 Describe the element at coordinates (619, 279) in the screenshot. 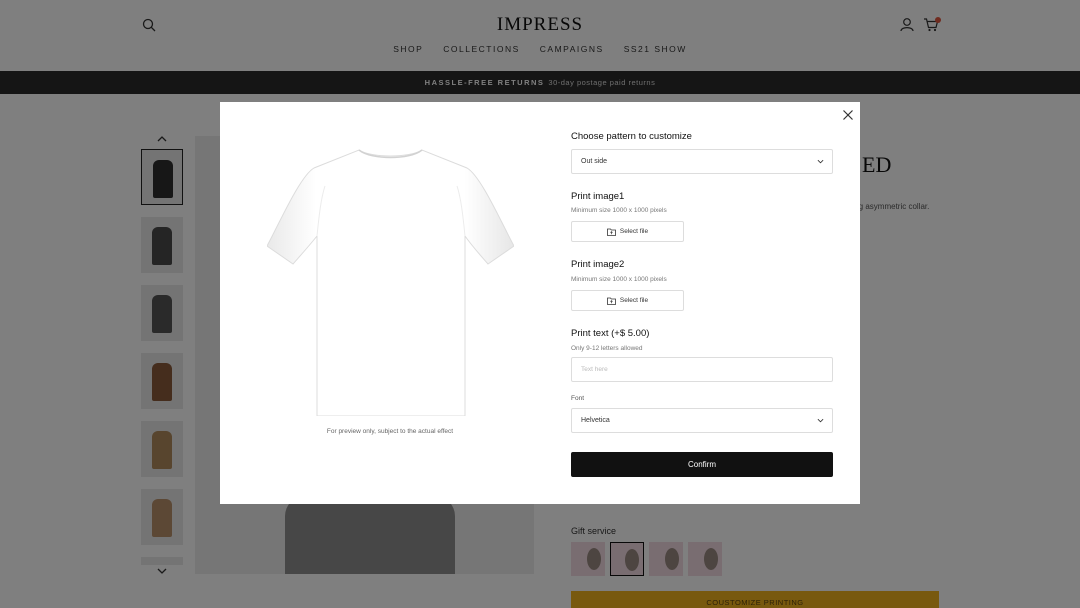

I see `print-image2-hint: Minimum size 1000 x 1000 pixels` at that location.